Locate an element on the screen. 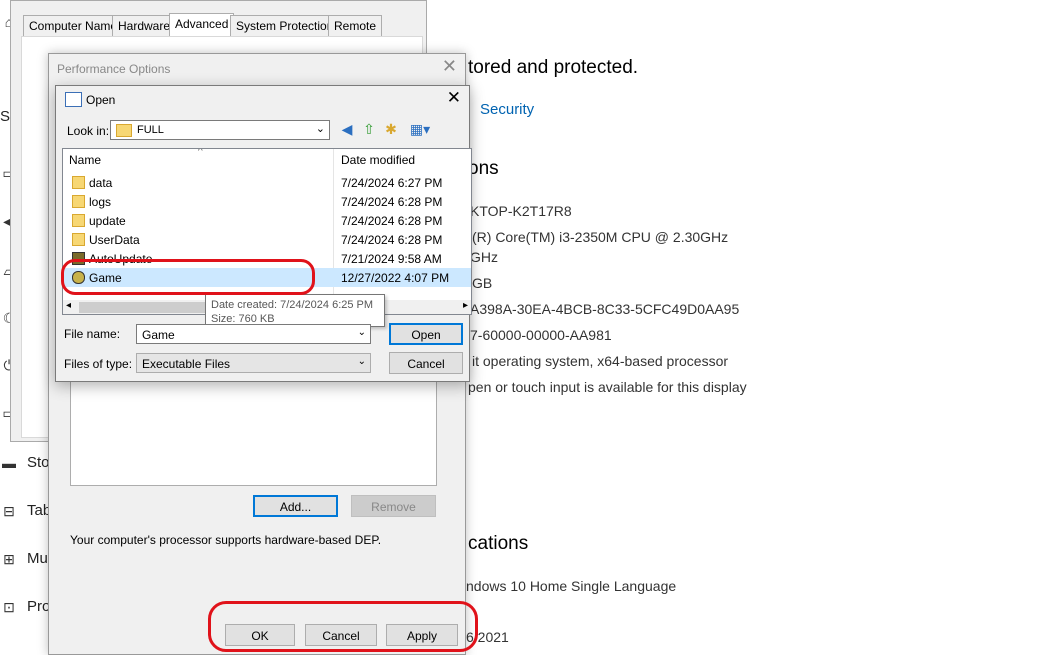  back-icon: ◀ is located at coordinates (347, 129).